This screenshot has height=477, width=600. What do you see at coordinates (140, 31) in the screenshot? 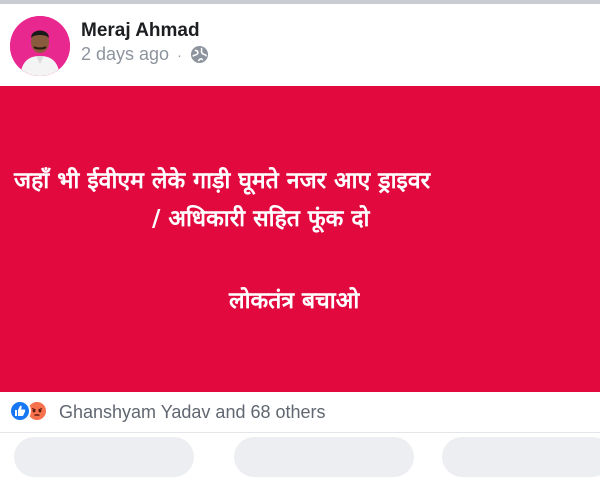
I see `author-name: Meraj Ahmad` at bounding box center [140, 31].